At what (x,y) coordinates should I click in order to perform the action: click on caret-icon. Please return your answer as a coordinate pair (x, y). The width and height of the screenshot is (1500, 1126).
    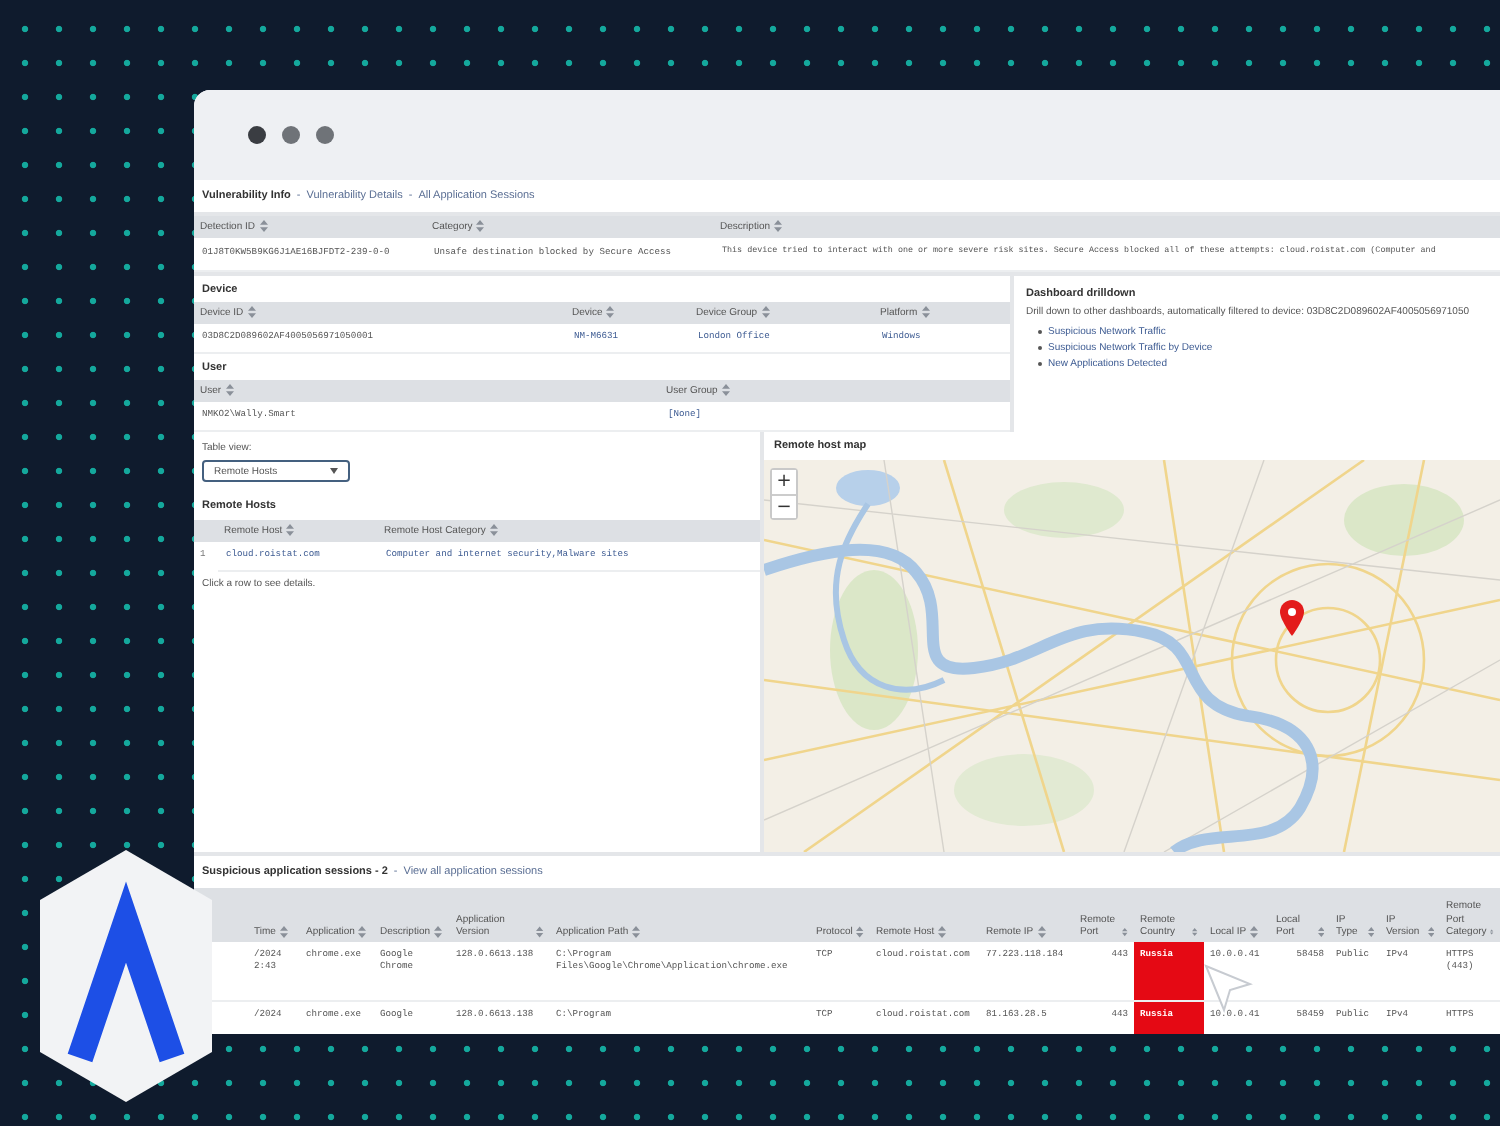
    Looking at the image, I should click on (334, 471).